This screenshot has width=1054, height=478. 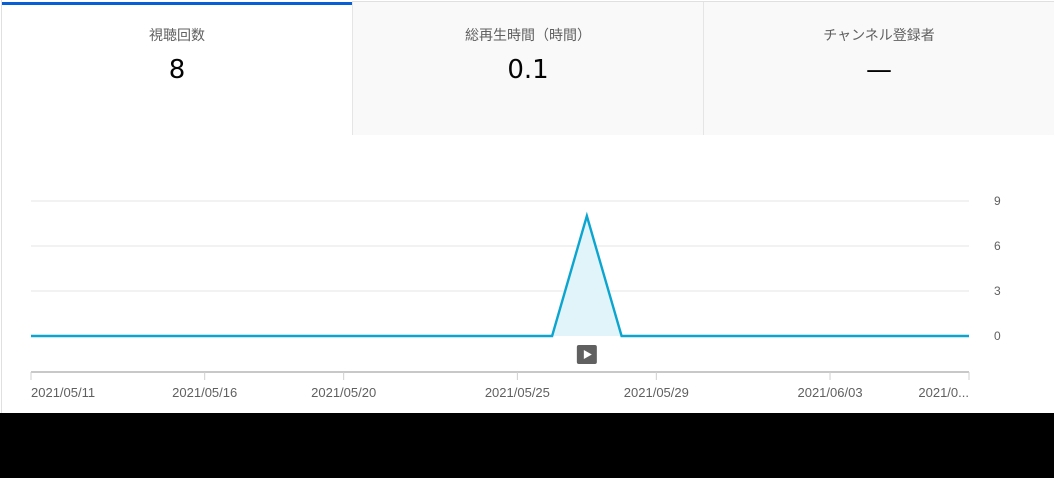 What do you see at coordinates (517, 392) in the screenshot?
I see `x-tick-label: 2021/05/25` at bounding box center [517, 392].